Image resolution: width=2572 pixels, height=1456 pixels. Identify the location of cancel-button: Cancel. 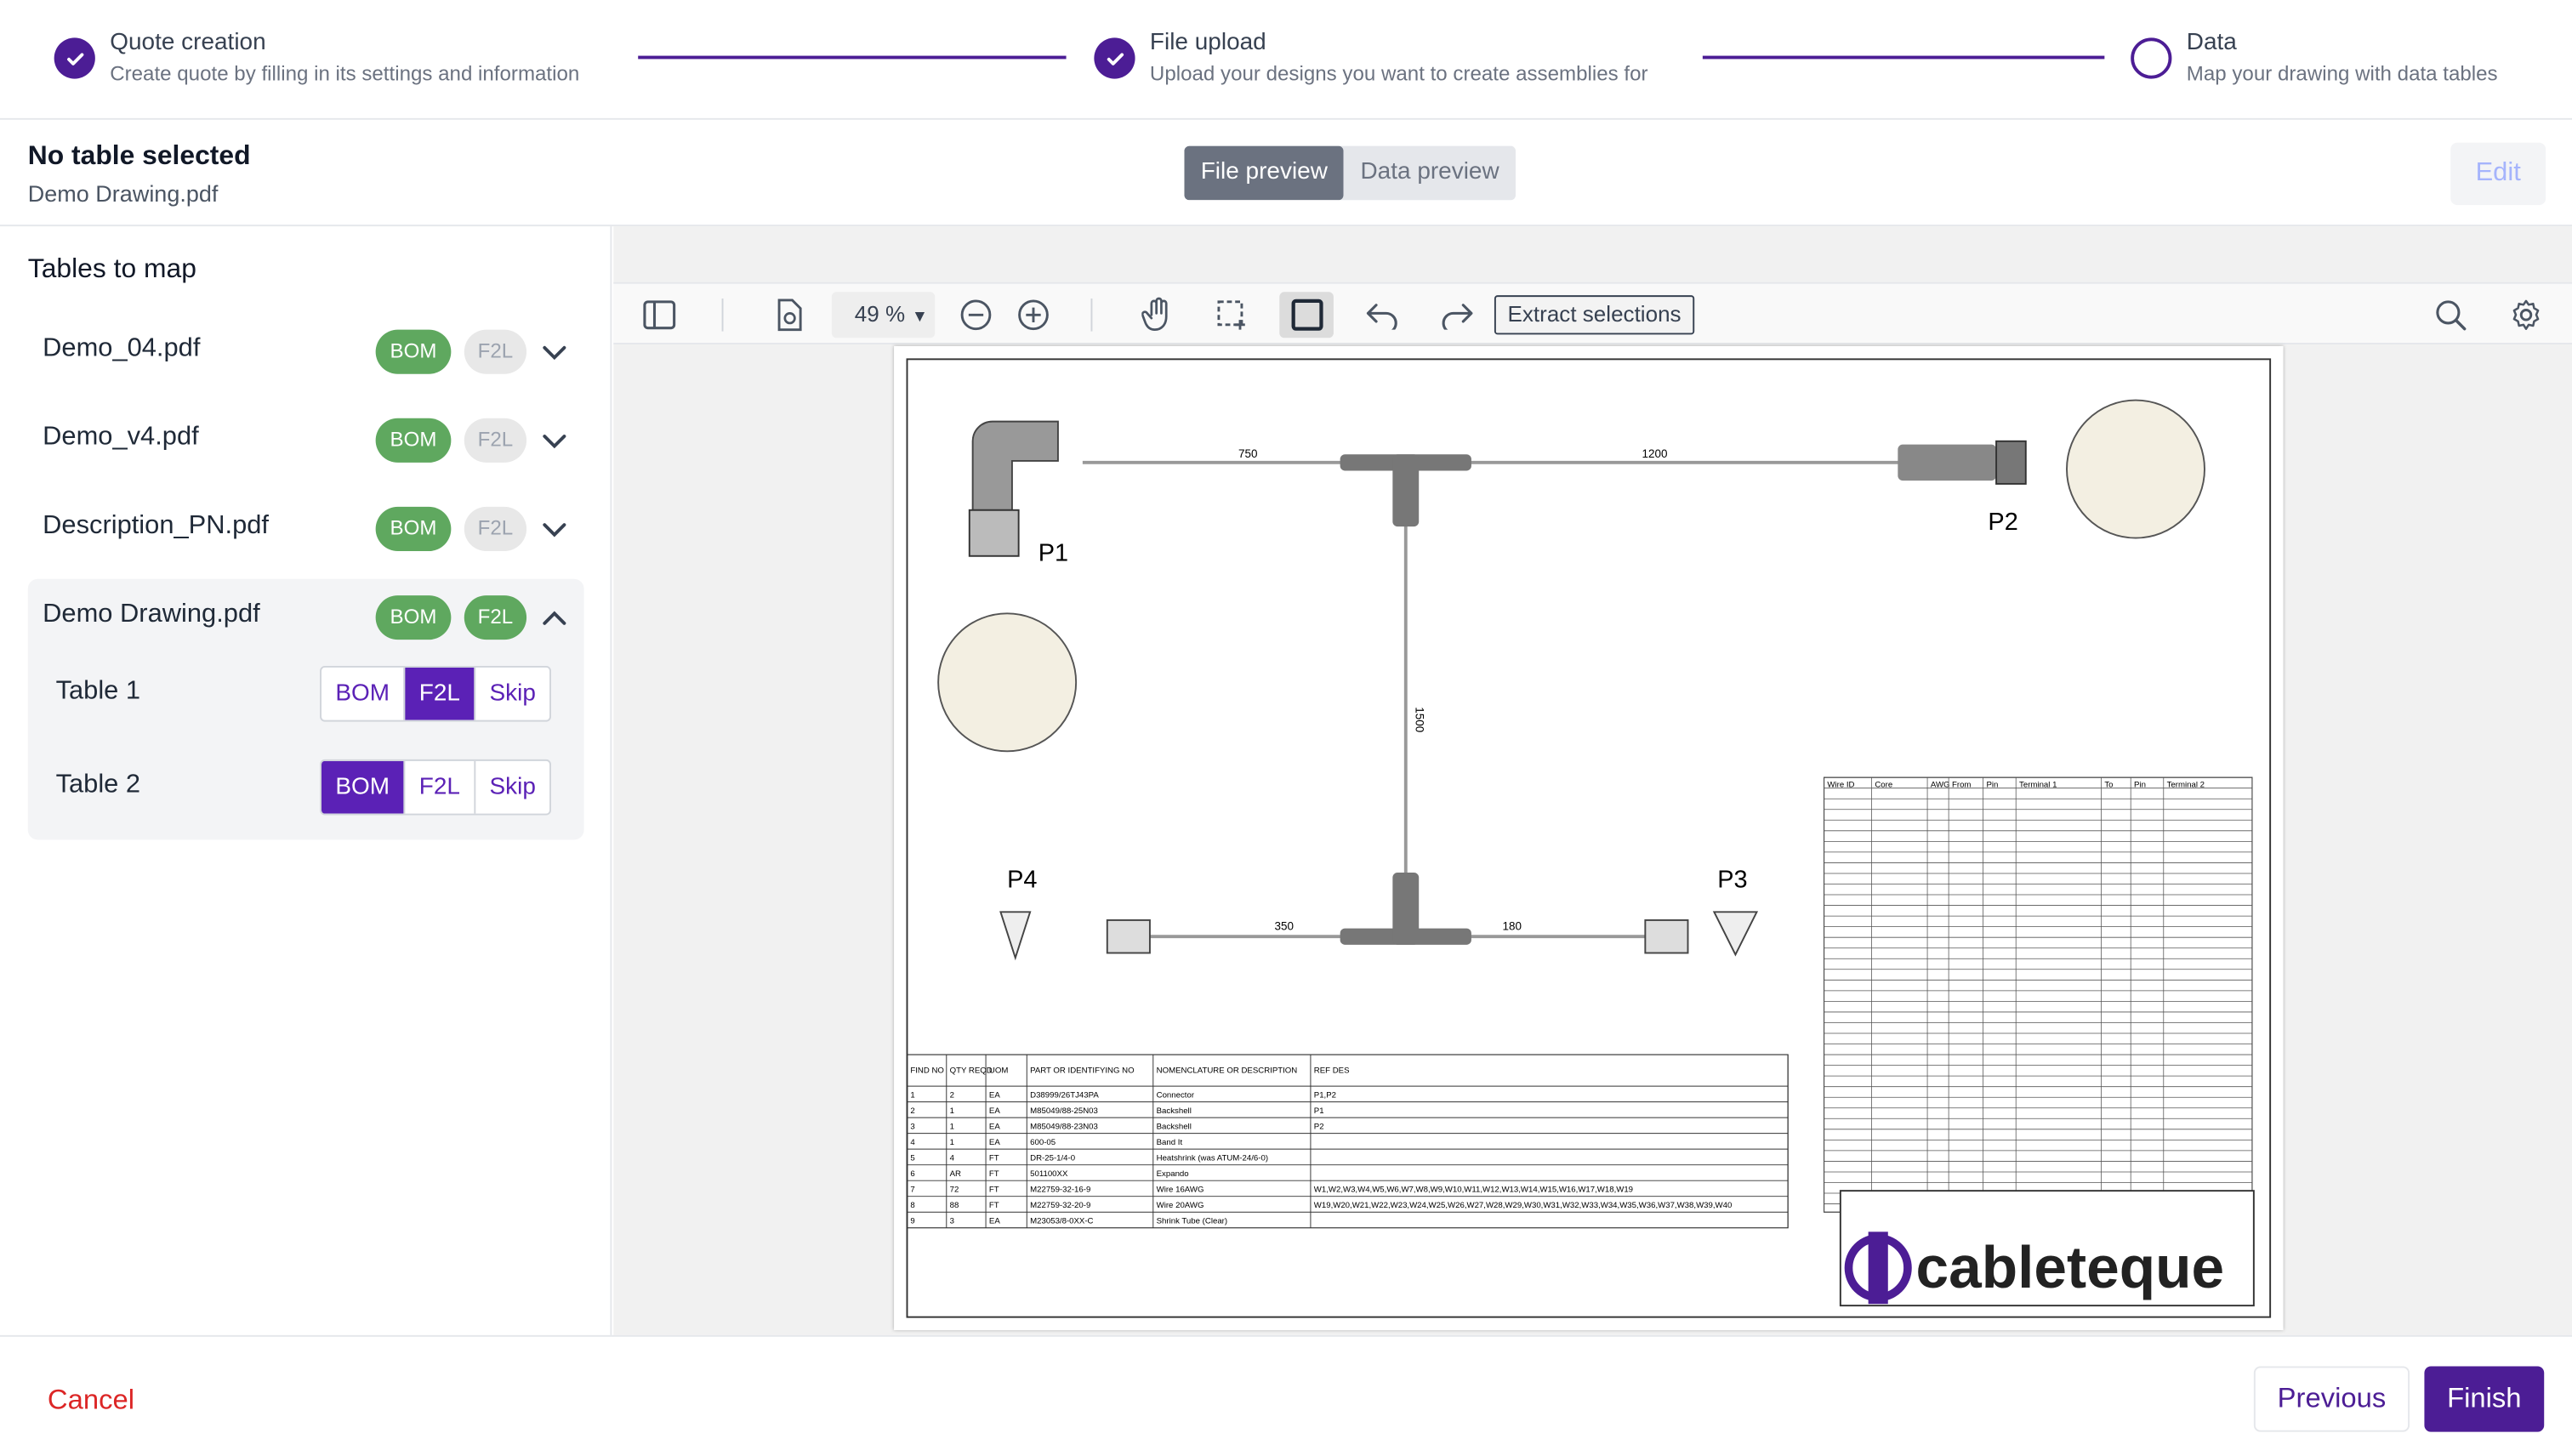
(91, 1401).